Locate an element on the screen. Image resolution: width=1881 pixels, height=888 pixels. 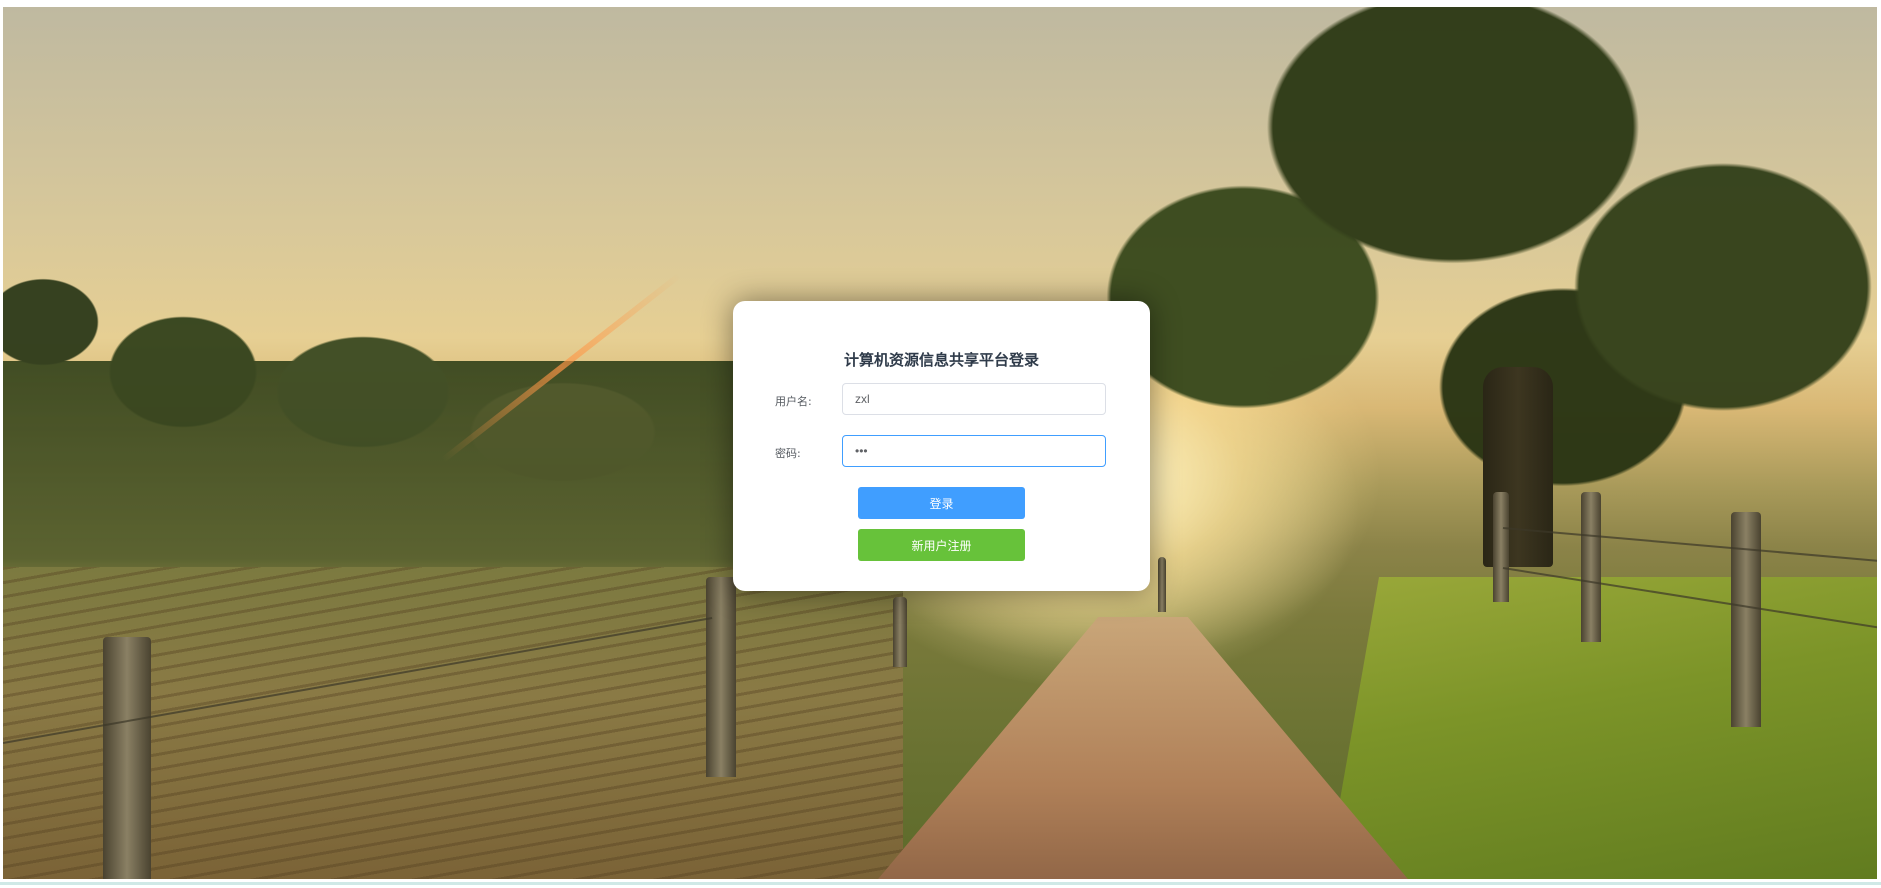
register-button: 新用户注册 is located at coordinates (941, 545).